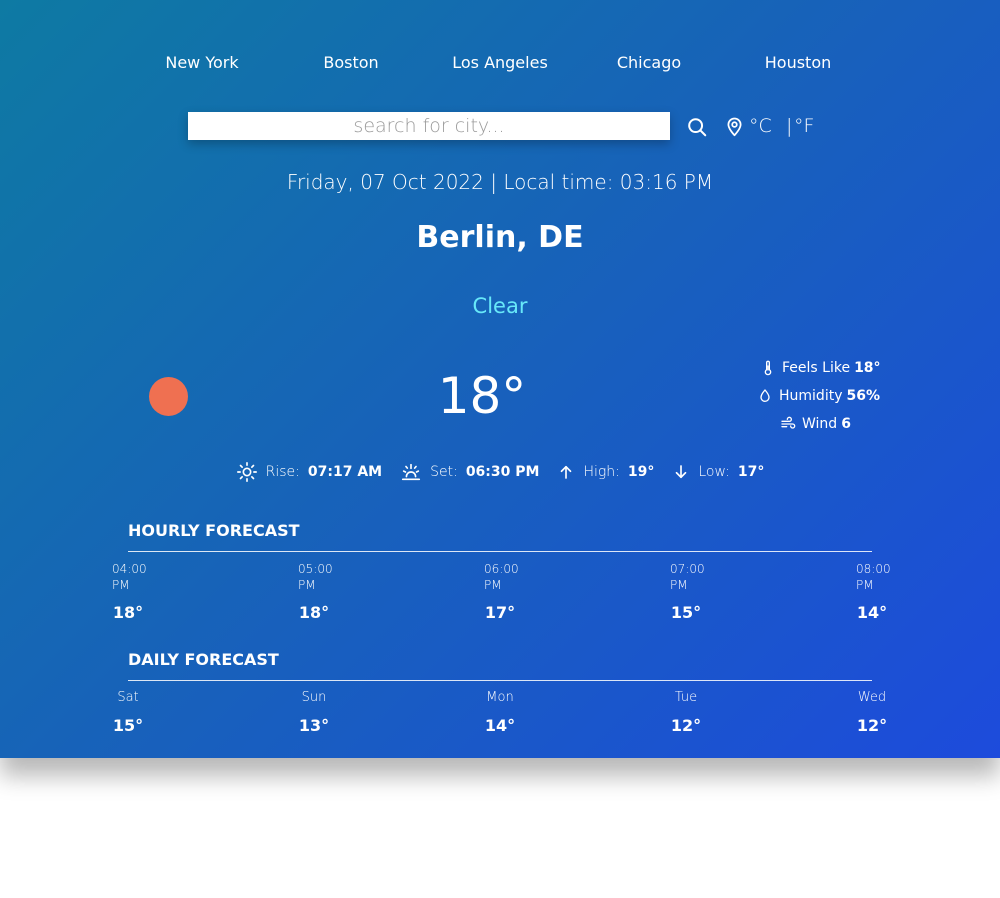 The height and width of the screenshot is (898, 1000). I want to click on low-temp-label: Low:, so click(714, 472).